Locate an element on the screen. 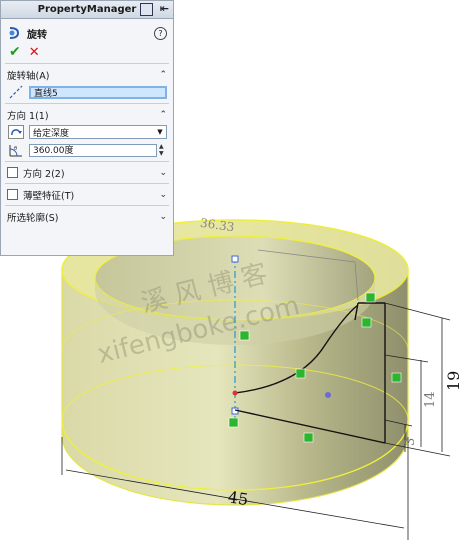 The image size is (474, 545). action-buttons: ✔ ✕ is located at coordinates (87, 52).